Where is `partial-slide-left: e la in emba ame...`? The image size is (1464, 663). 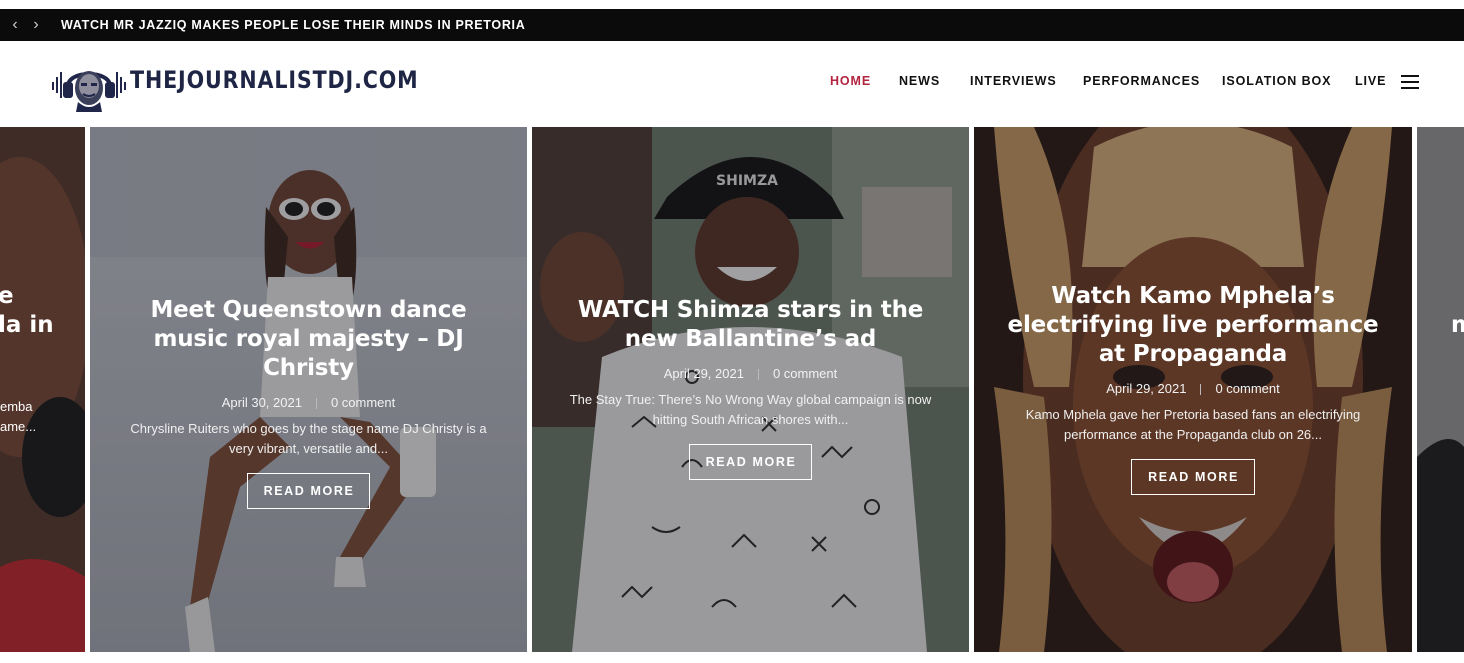
partial-slide-left: e la in emba ame... is located at coordinates (42, 389).